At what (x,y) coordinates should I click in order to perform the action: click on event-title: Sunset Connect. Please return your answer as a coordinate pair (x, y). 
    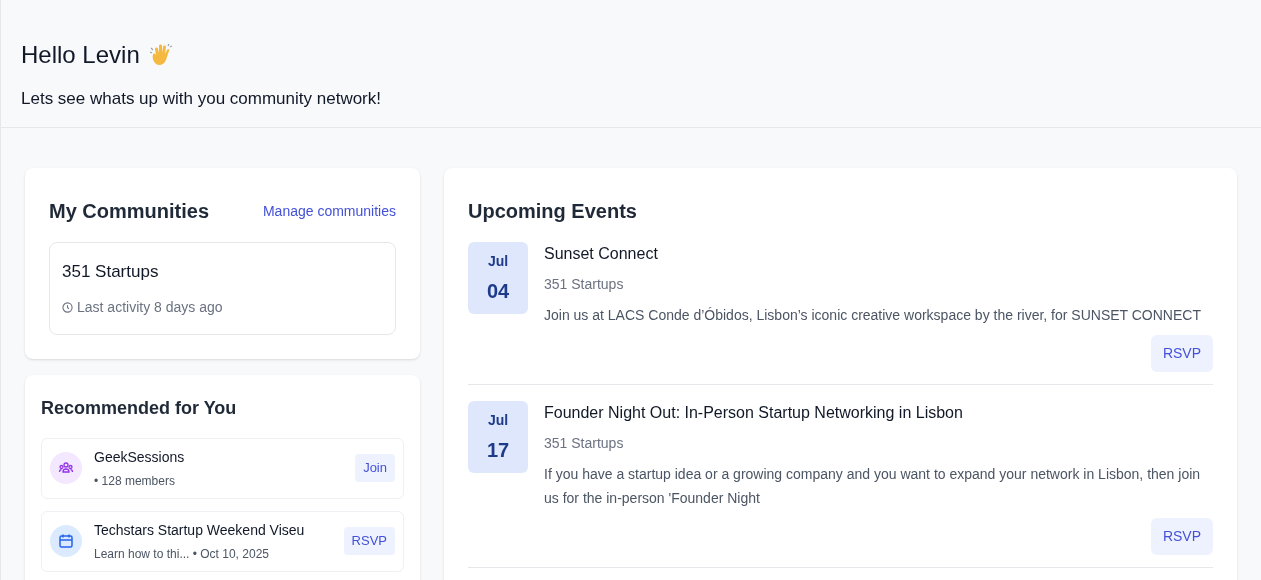
    Looking at the image, I should click on (601, 254).